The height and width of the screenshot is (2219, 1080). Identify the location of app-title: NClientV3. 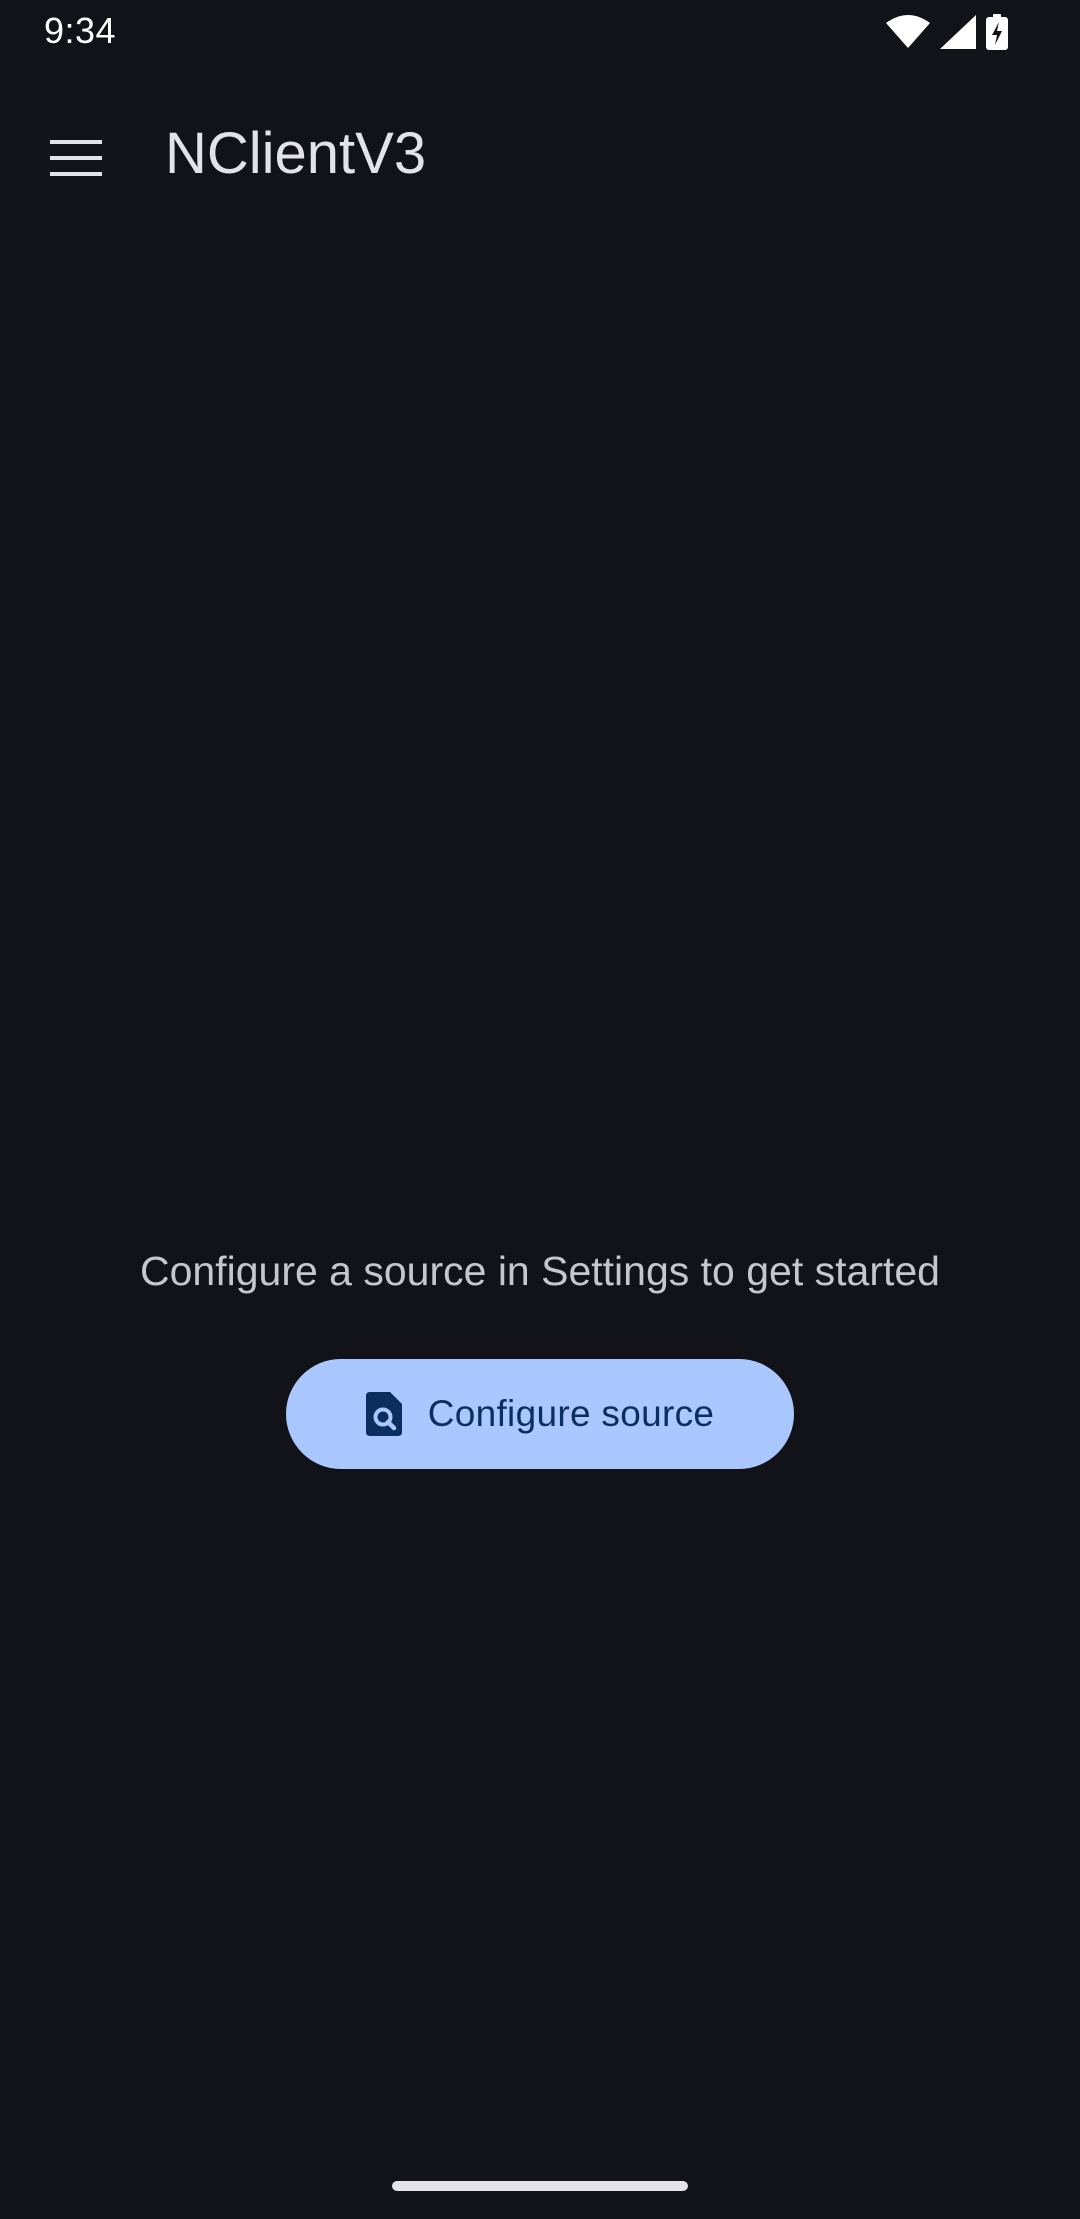
(296, 153).